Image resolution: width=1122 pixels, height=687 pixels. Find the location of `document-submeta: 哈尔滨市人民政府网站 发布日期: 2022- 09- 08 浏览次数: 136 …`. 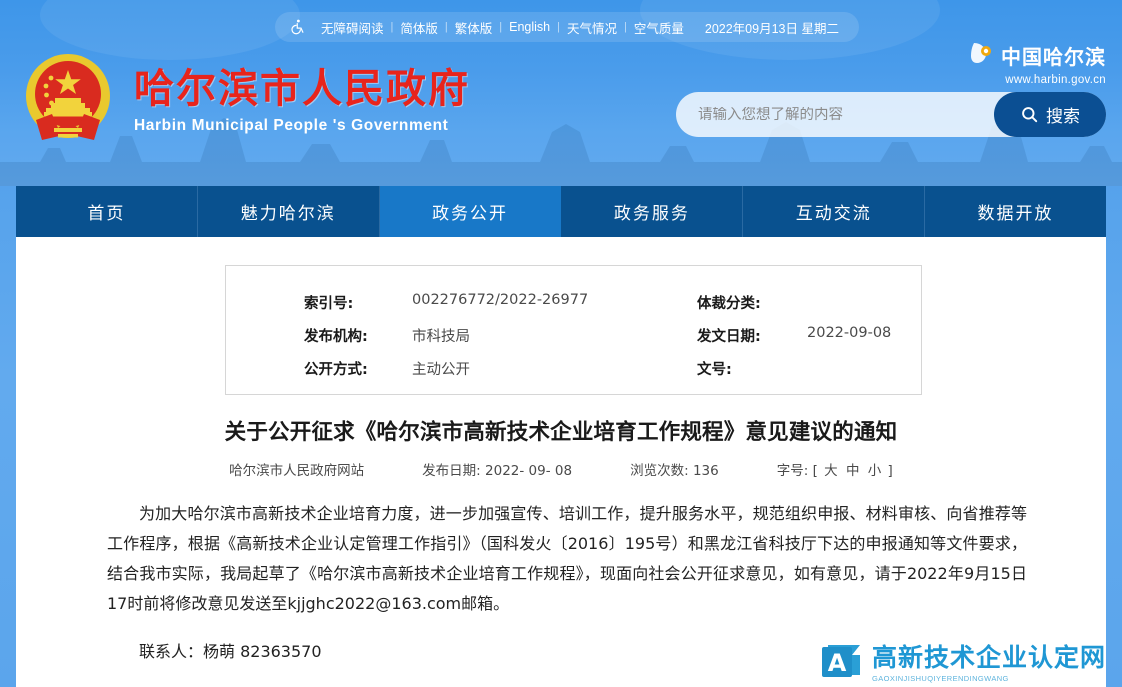

document-submeta: 哈尔滨市人民政府网站 发布日期: 2022- 09- 08 浏览次数: 136 … is located at coordinates (561, 469).